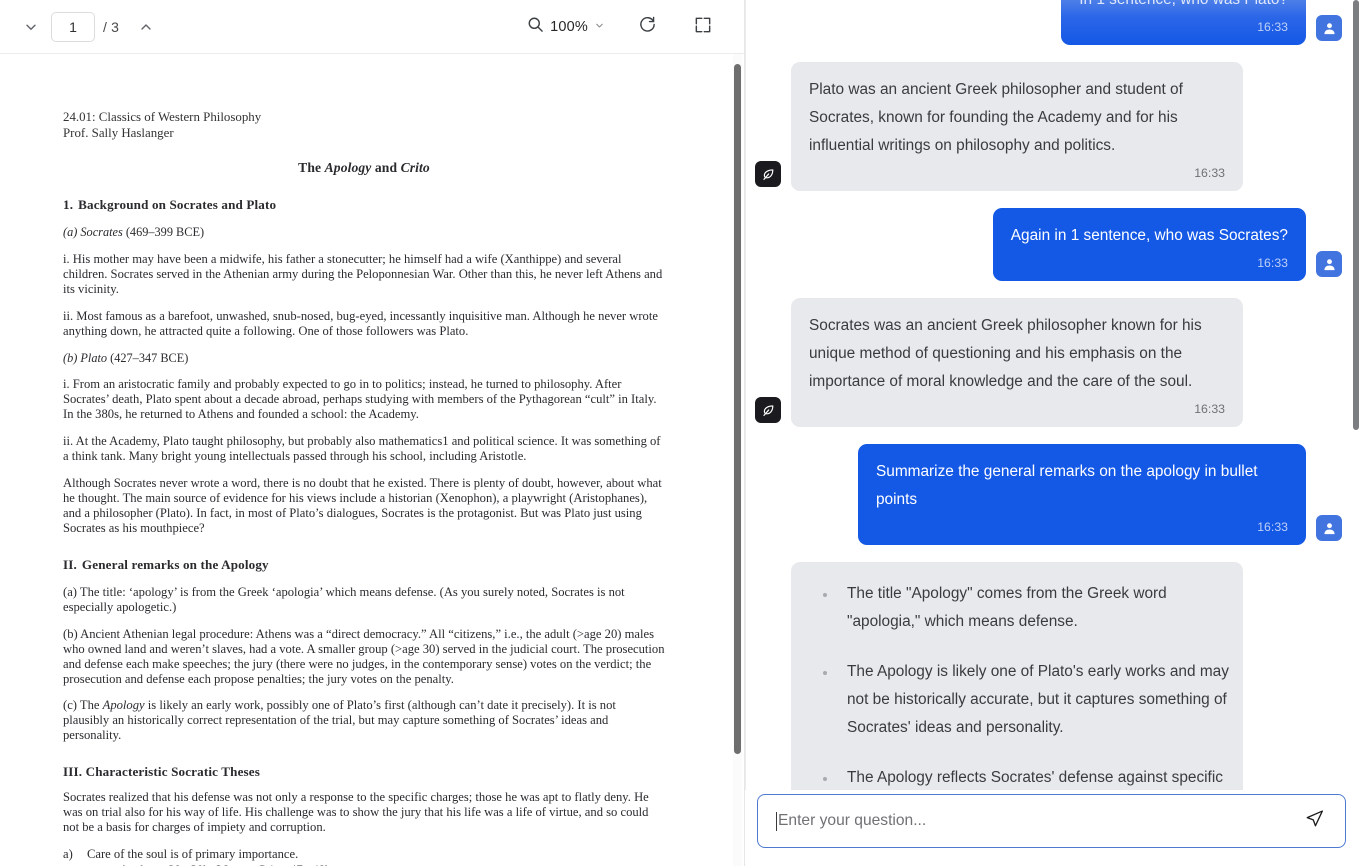 The height and width of the screenshot is (866, 1364). I want to click on section-3-heading: III. Characteristic Socratic Theses, so click(162, 772).